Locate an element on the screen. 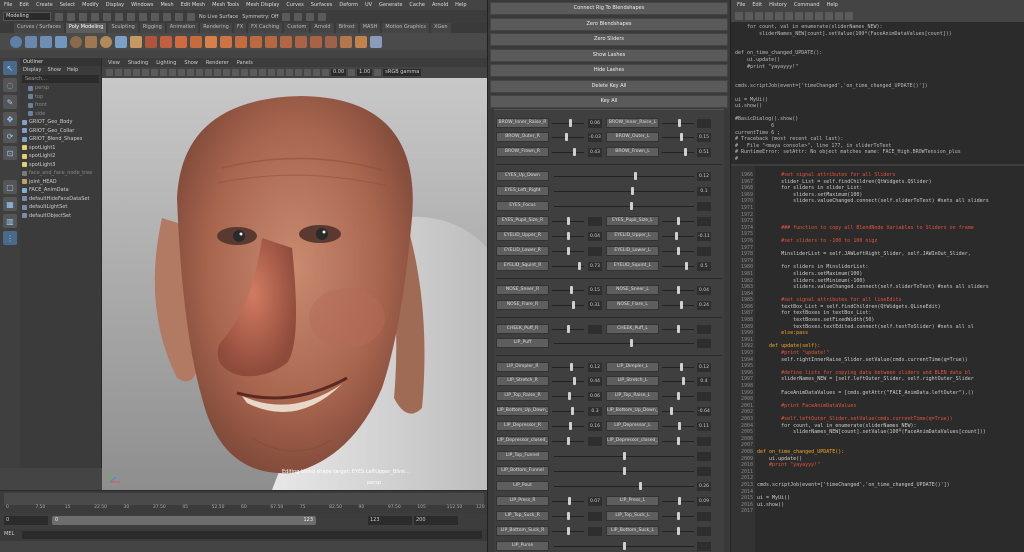 Image resolution: width=1024 pixels, height=552 pixels. poly-plane-icon is located at coordinates (91, 41).